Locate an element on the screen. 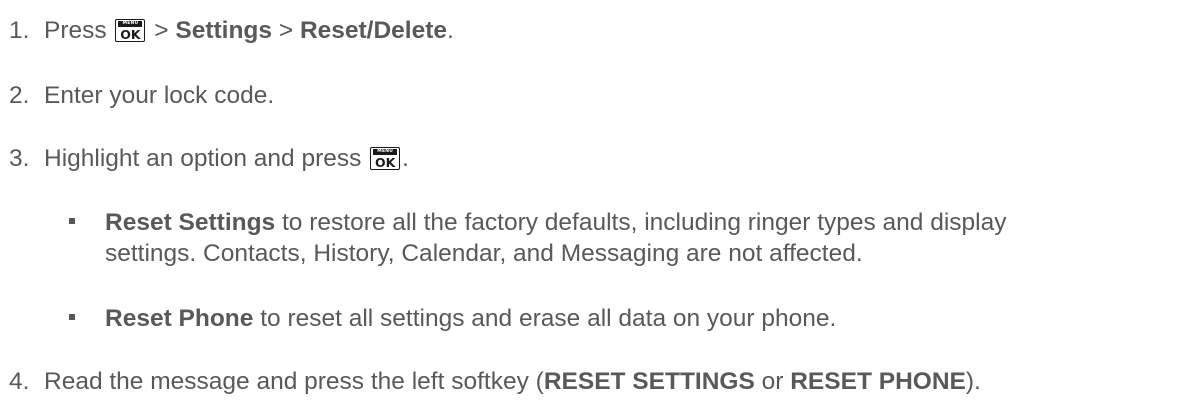  step-number: 4. is located at coordinates (19, 381).